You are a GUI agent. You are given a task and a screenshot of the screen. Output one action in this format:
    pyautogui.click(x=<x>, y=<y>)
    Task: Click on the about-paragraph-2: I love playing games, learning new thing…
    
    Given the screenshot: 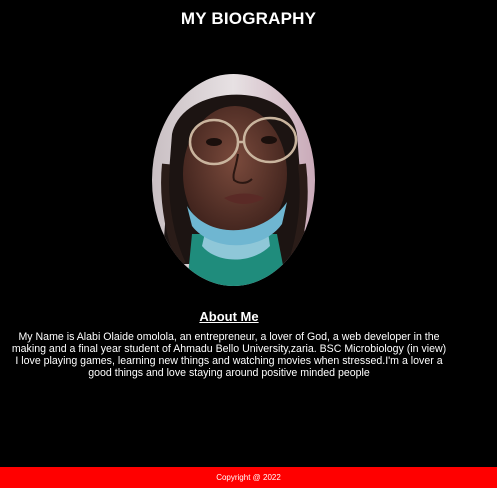 What is the action you would take?
    pyautogui.click(x=229, y=367)
    